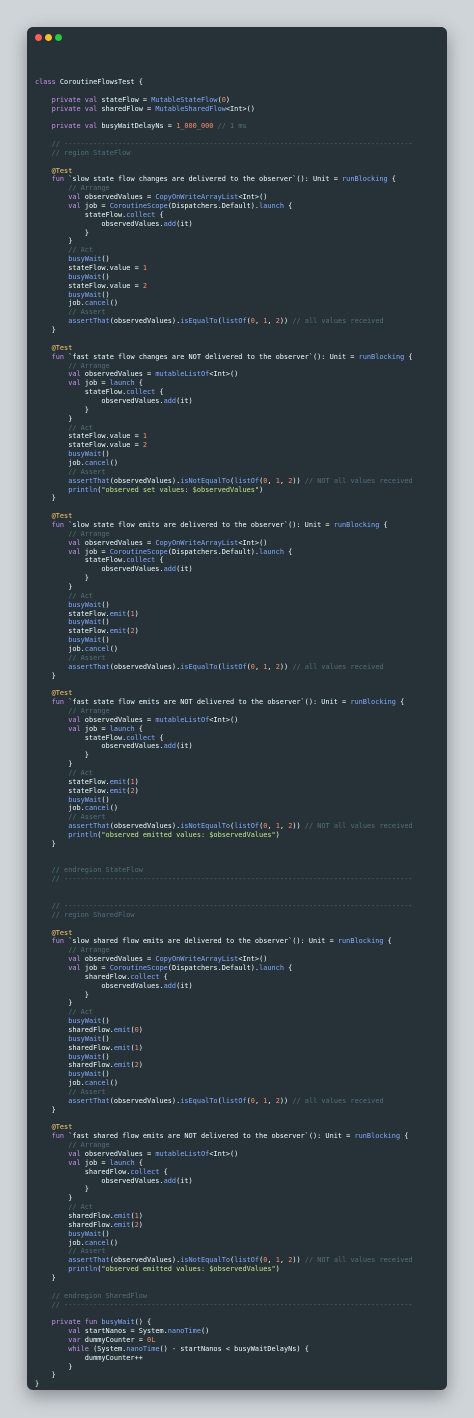 This screenshot has height=1418, width=474. What do you see at coordinates (356, 524) in the screenshot?
I see `code-token: runBlocking` at bounding box center [356, 524].